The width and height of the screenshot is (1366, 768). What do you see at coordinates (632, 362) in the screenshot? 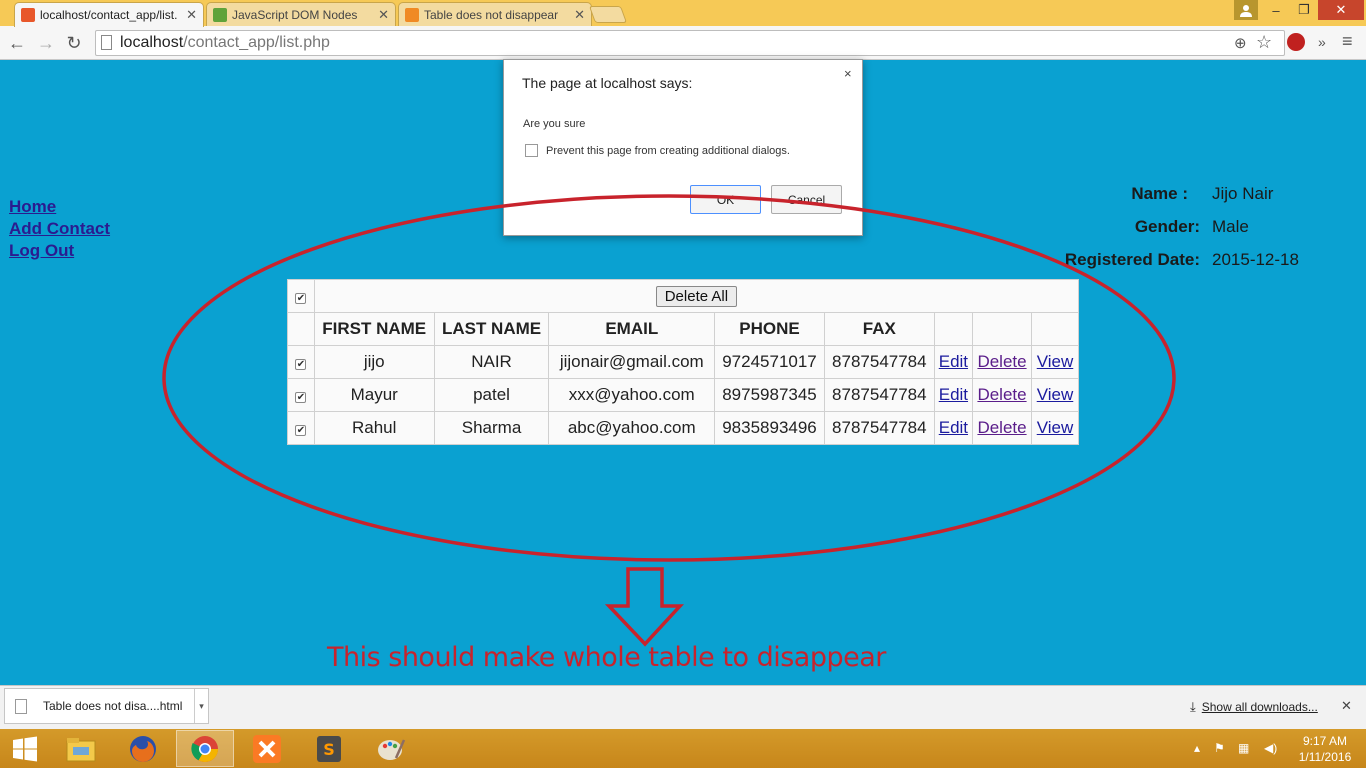
I see `cell-email: jijonair@gmail.com` at bounding box center [632, 362].